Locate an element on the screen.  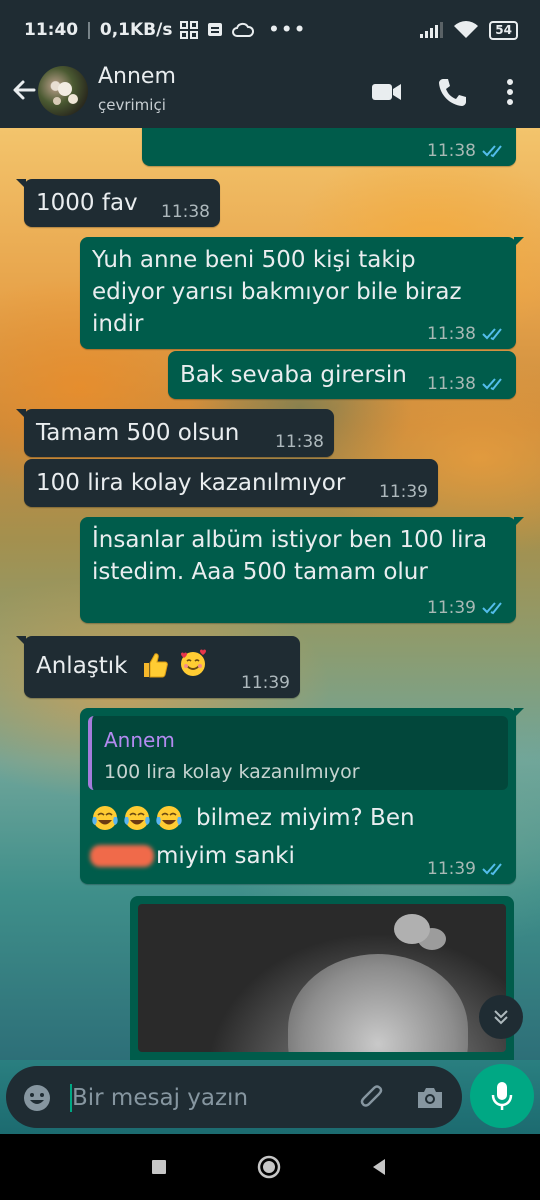
message-bubble-image is located at coordinates (322, 978).